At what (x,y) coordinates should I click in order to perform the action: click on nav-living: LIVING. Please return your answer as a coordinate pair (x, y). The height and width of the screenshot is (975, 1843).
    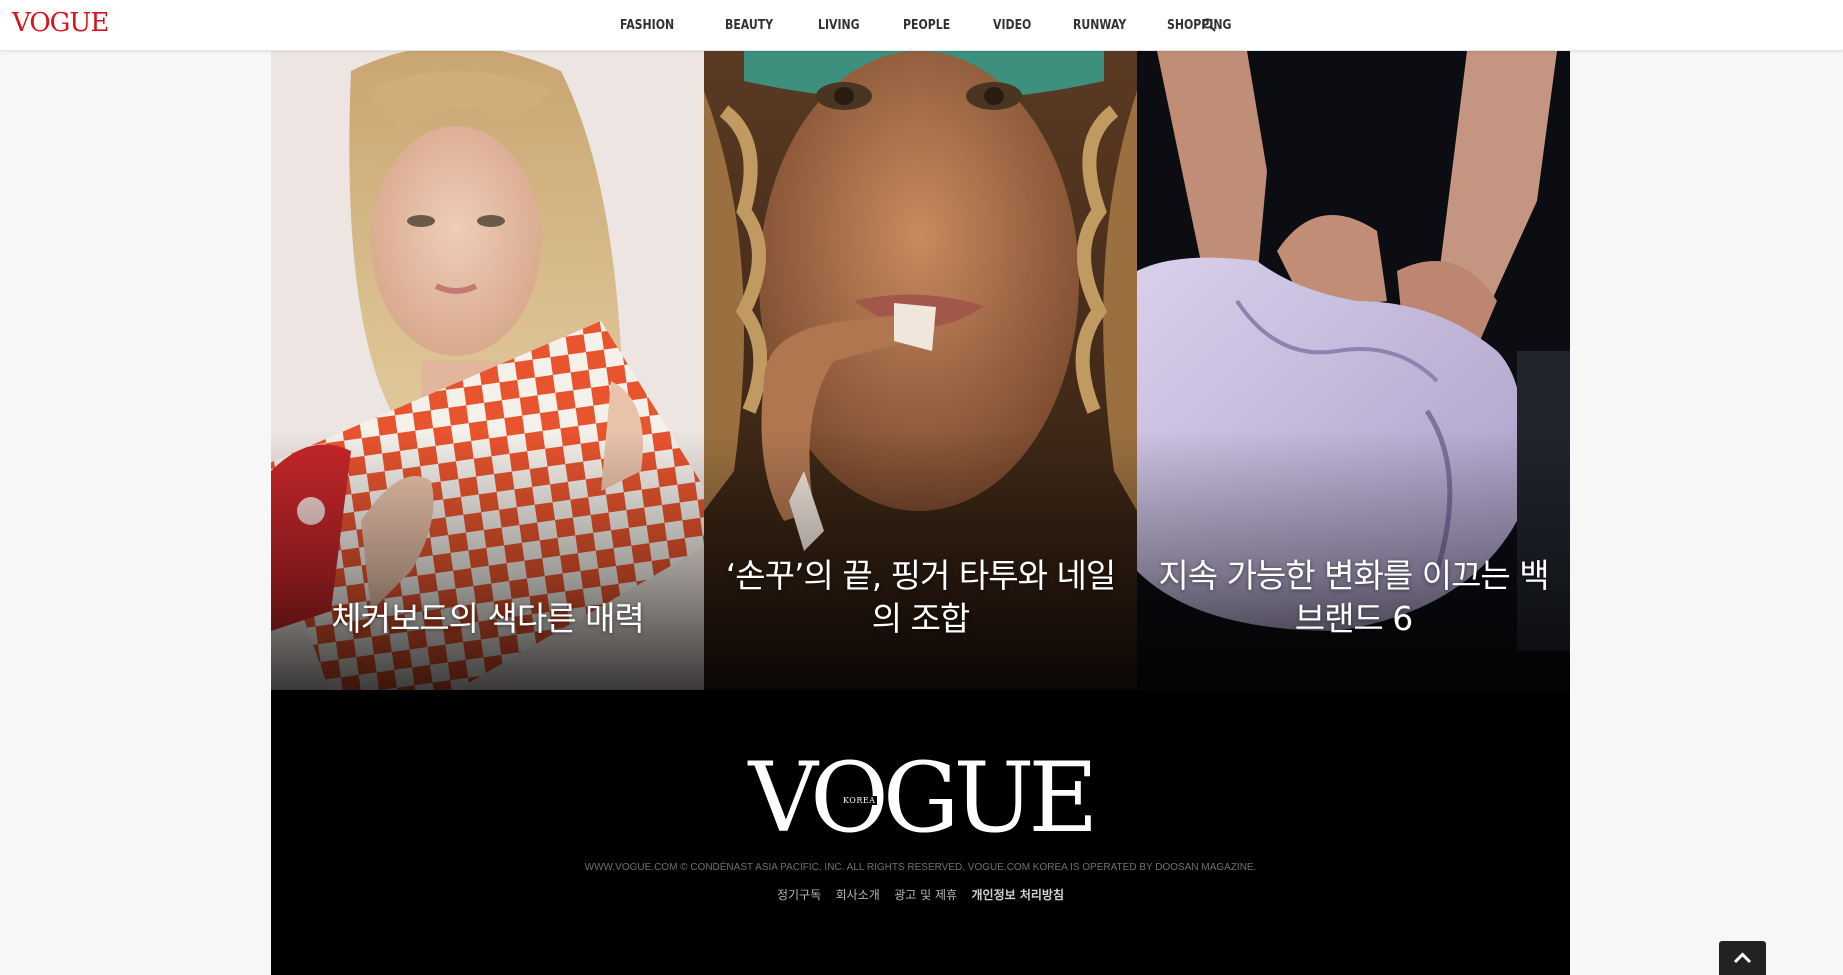
    Looking at the image, I should click on (839, 25).